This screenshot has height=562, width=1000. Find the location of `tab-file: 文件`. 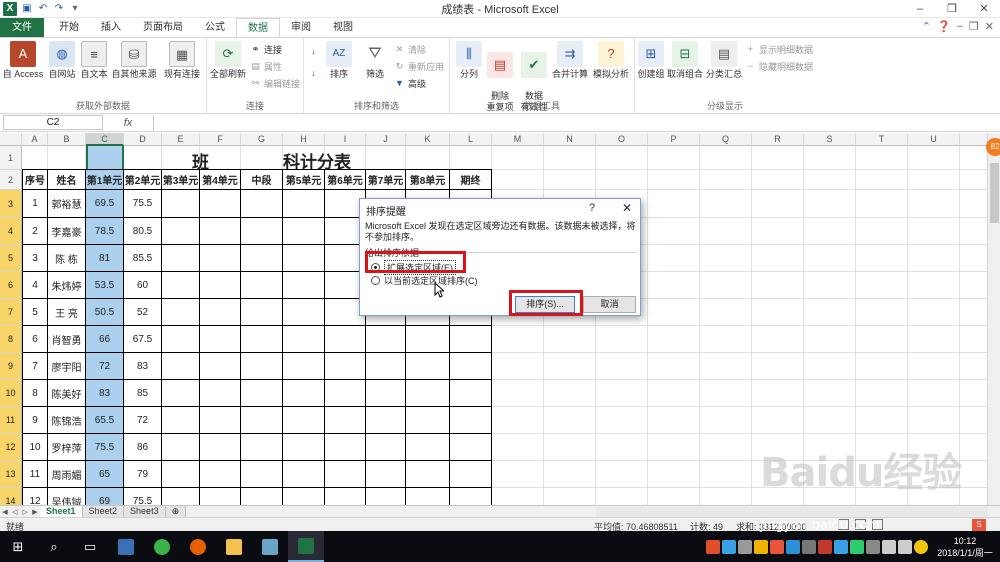

tab-file: 文件 is located at coordinates (22, 27).